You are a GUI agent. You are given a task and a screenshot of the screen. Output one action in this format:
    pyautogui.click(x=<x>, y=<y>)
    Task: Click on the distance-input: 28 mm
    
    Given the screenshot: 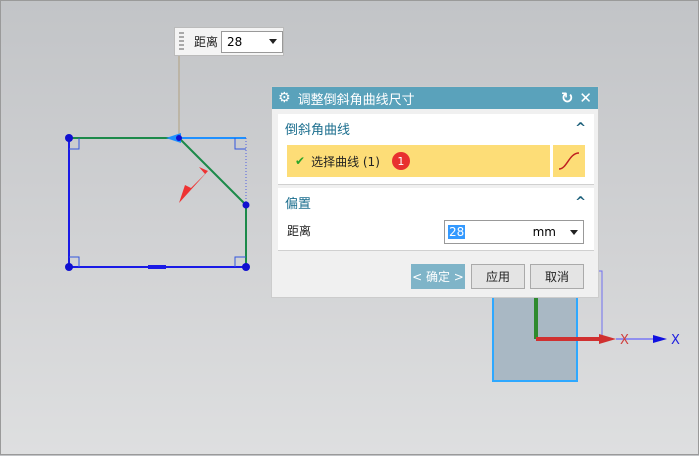 What is the action you would take?
    pyautogui.click(x=514, y=232)
    